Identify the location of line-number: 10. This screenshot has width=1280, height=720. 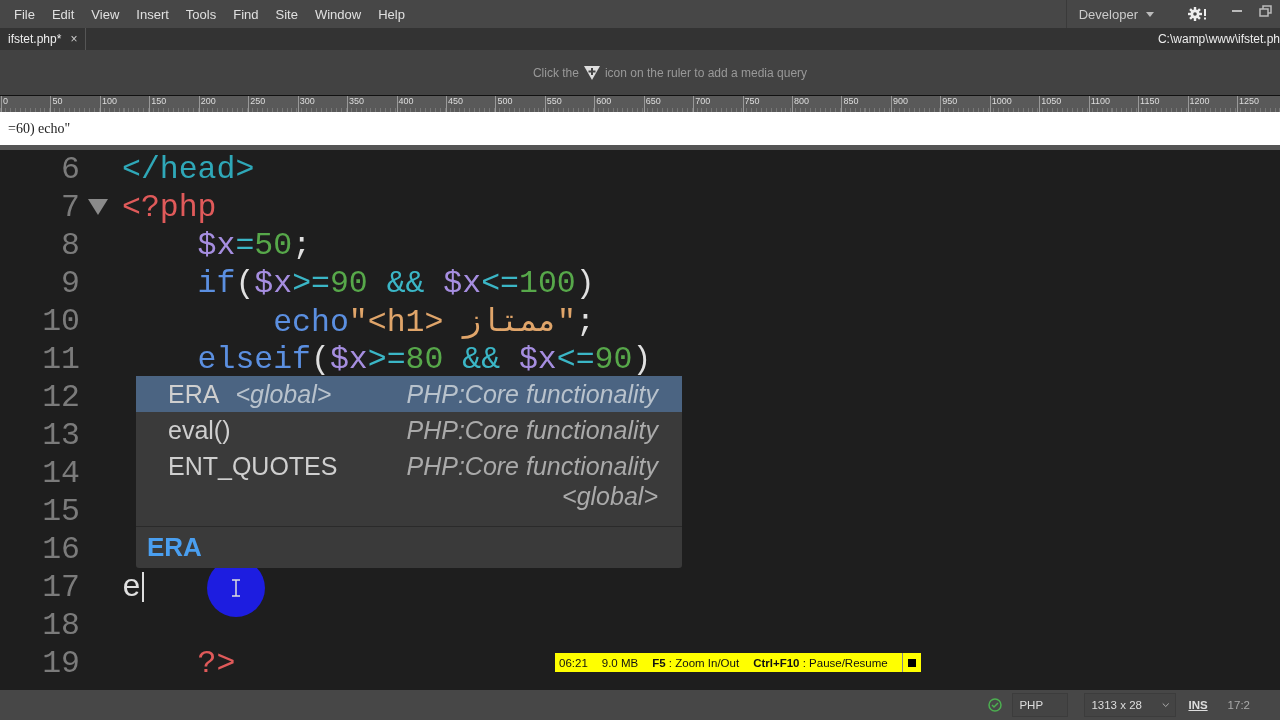
(60, 321).